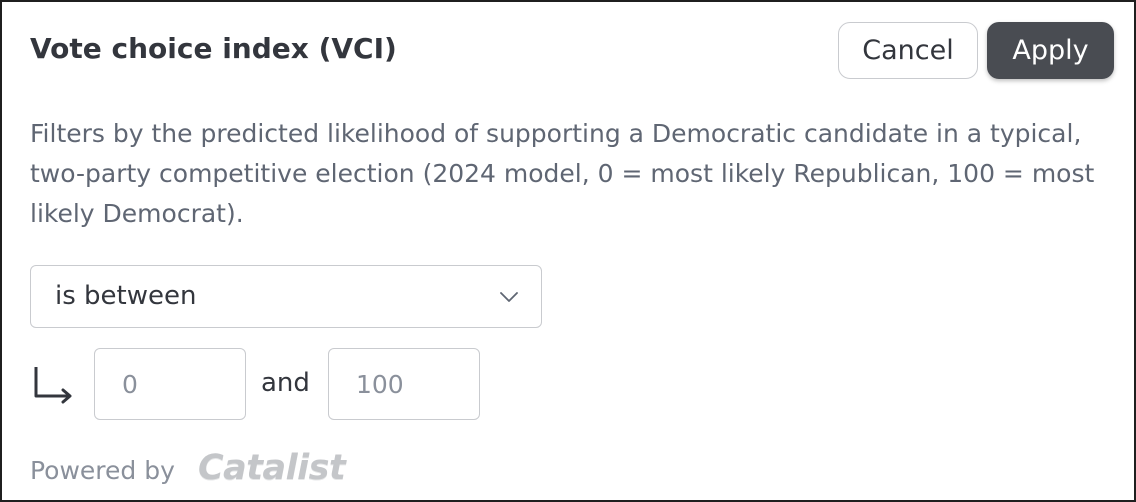  I want to click on operator-select-value: is between, so click(126, 296).